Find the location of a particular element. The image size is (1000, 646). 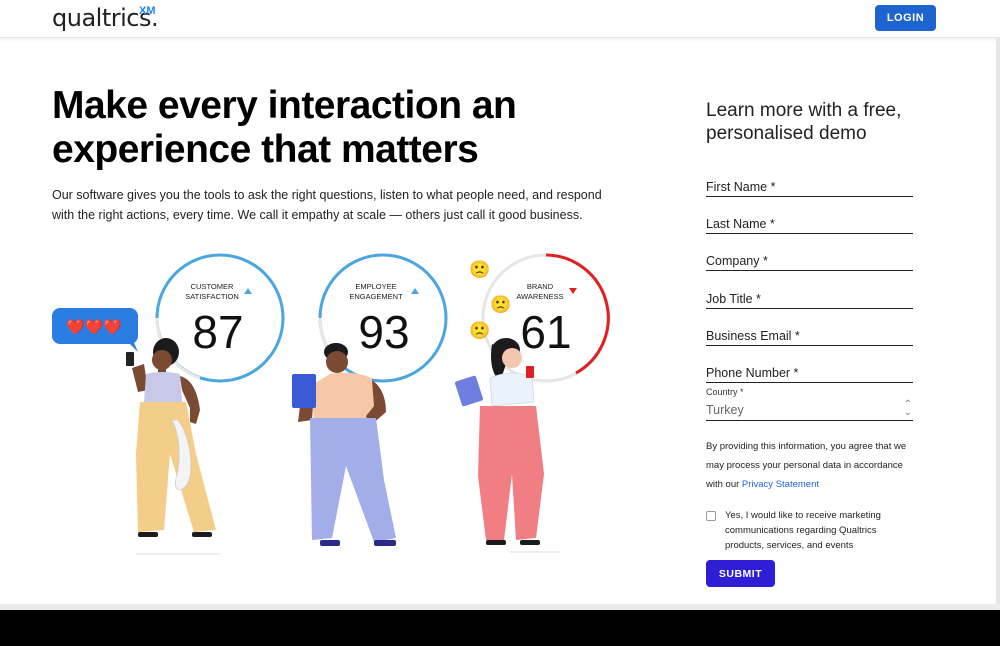

metric-value: 87 is located at coordinates (217, 332).